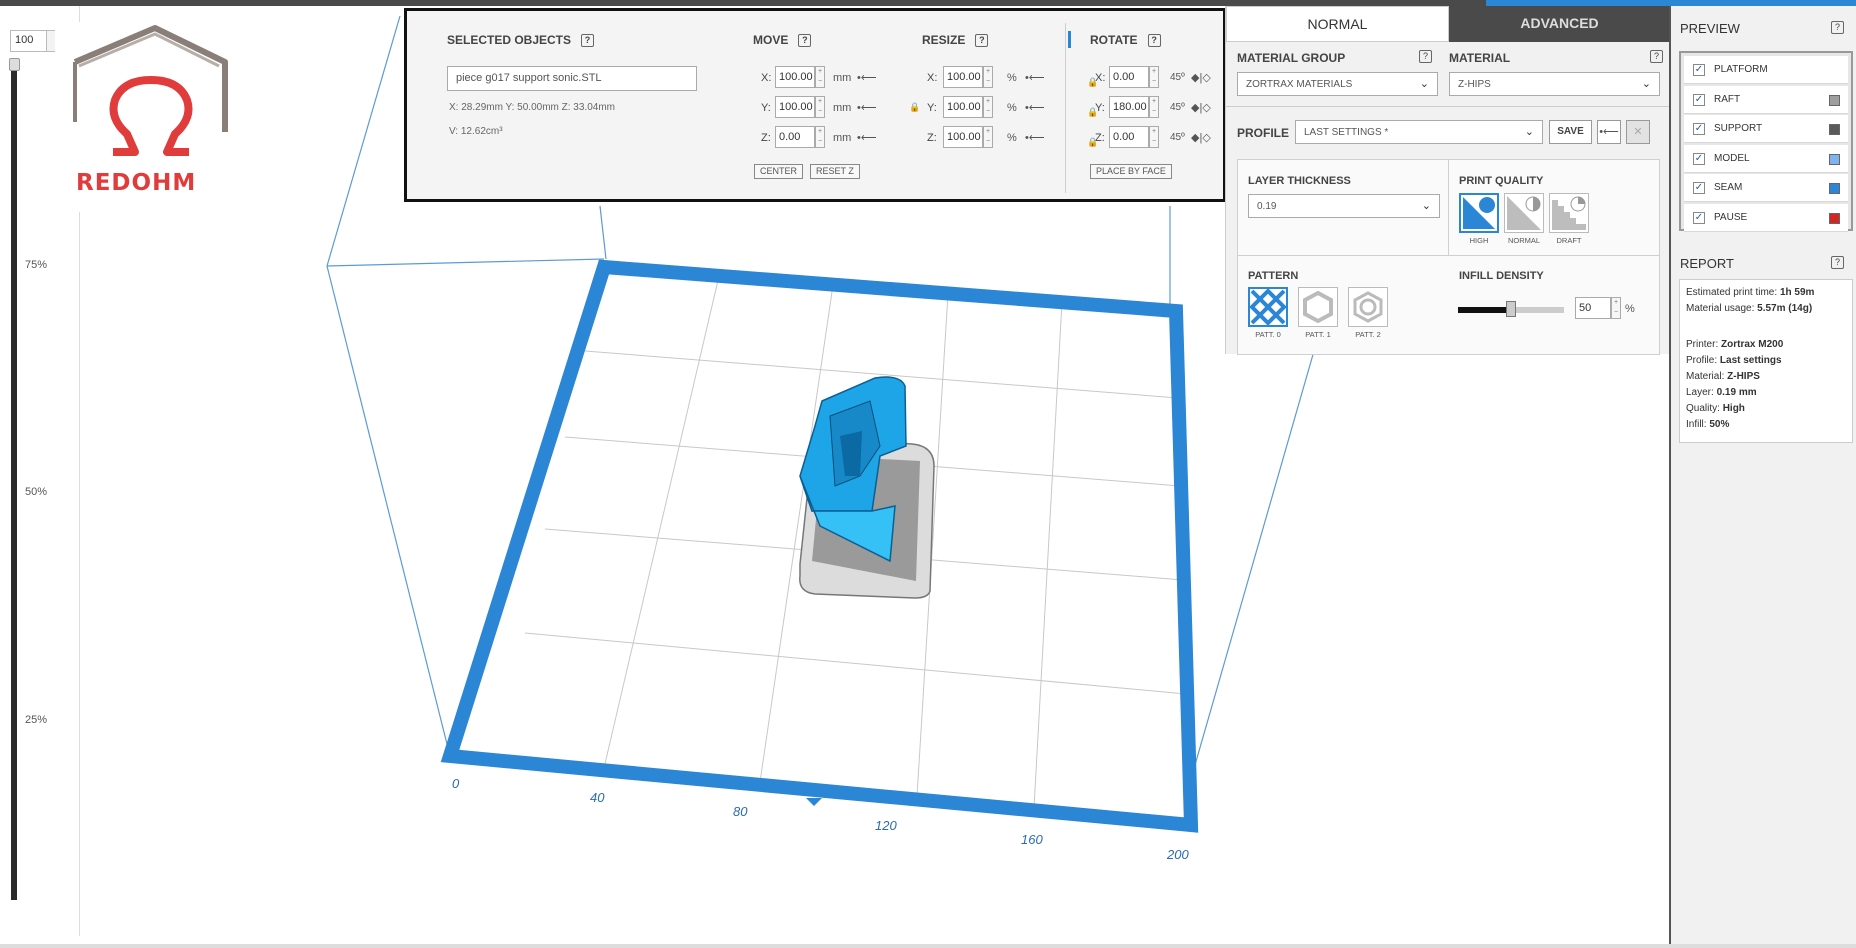  I want to click on preview-row-pause: ✓ PAUSE, so click(1766, 217).